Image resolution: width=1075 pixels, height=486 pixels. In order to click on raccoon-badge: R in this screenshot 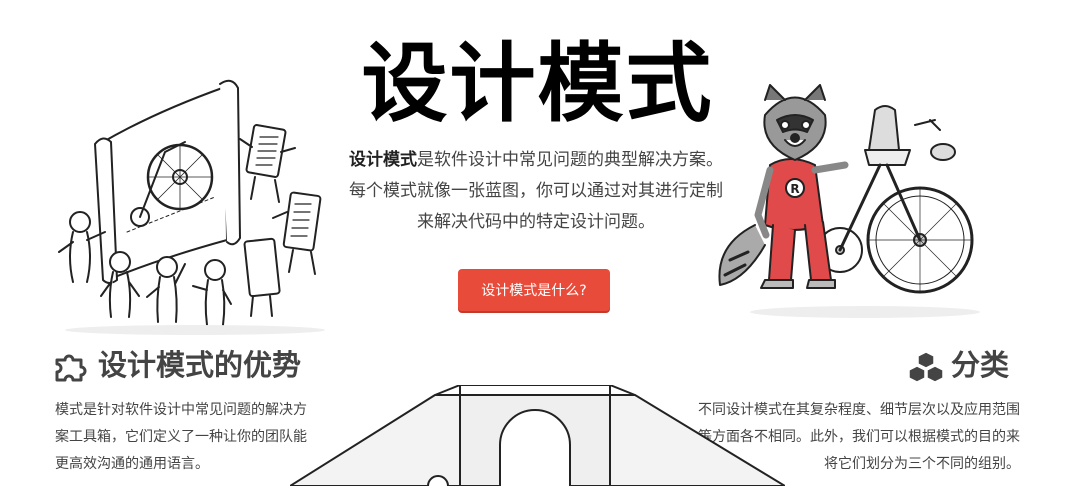, I will do `click(794, 189)`.